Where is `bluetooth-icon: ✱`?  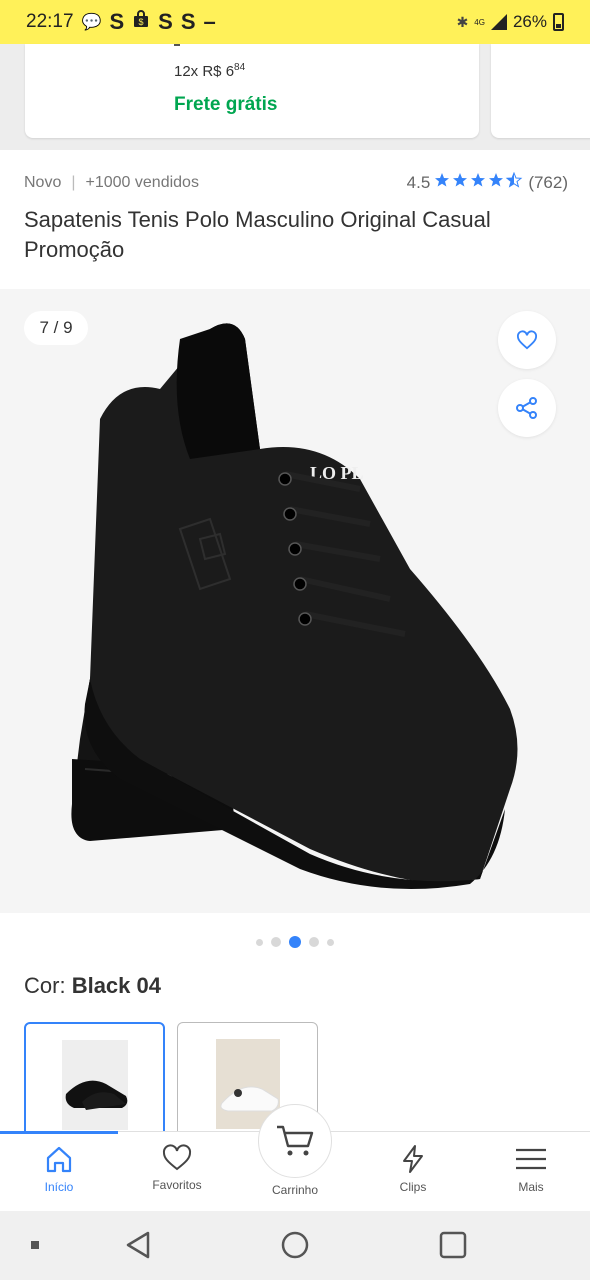 bluetooth-icon: ✱ is located at coordinates (462, 21).